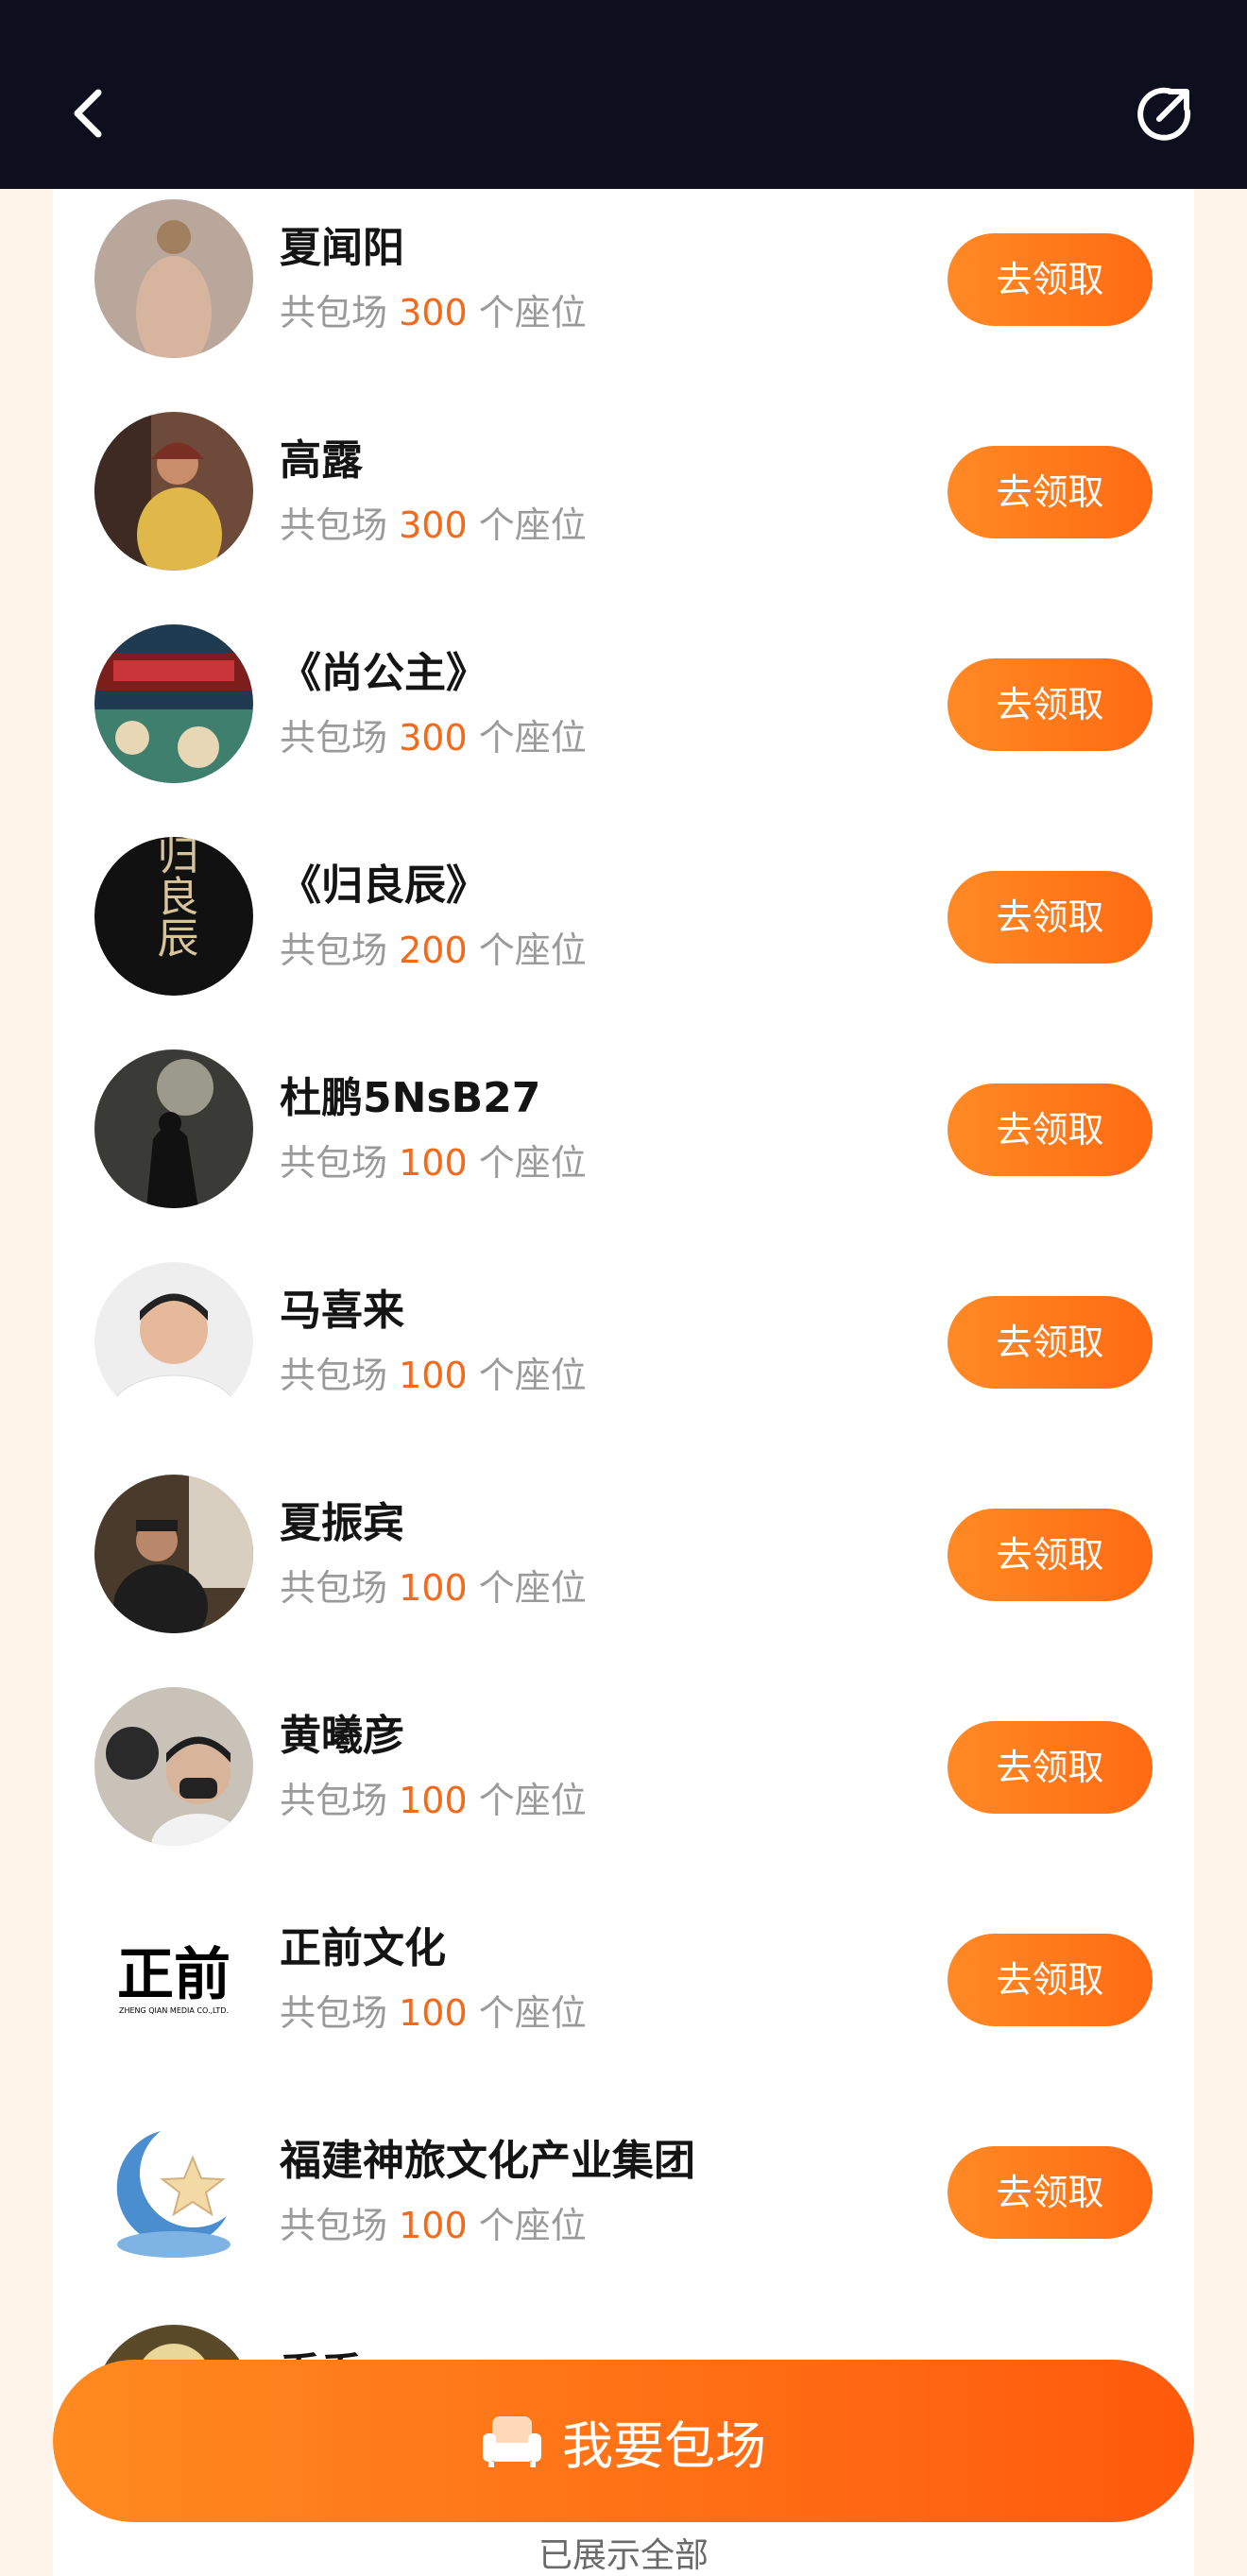  I want to click on list-item: 夏闻阳 共包场 300 个座位 去领取, so click(624, 295).